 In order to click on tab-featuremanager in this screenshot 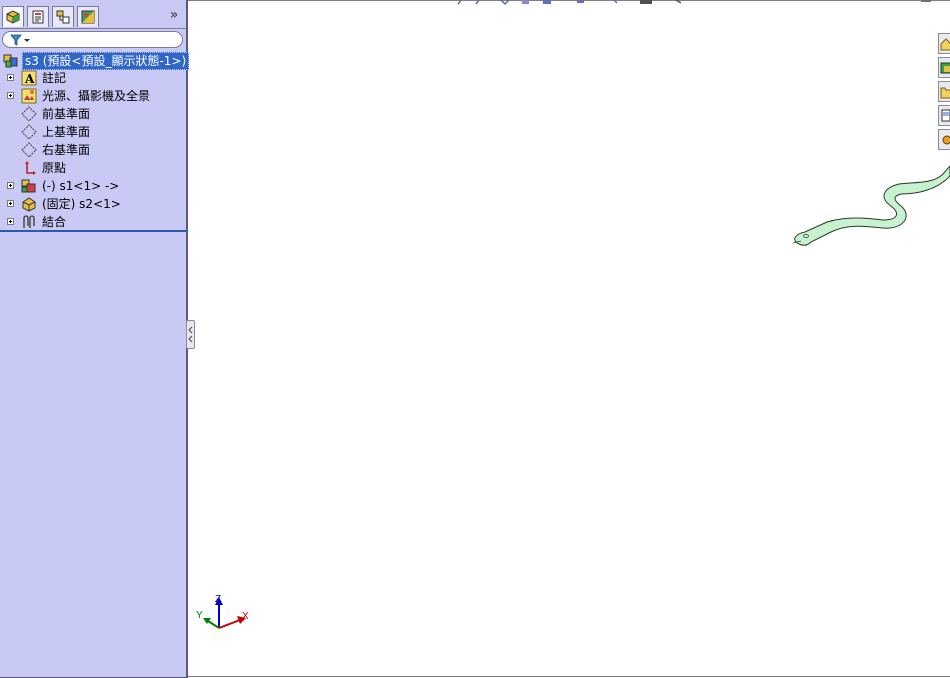, I will do `click(13, 16)`.